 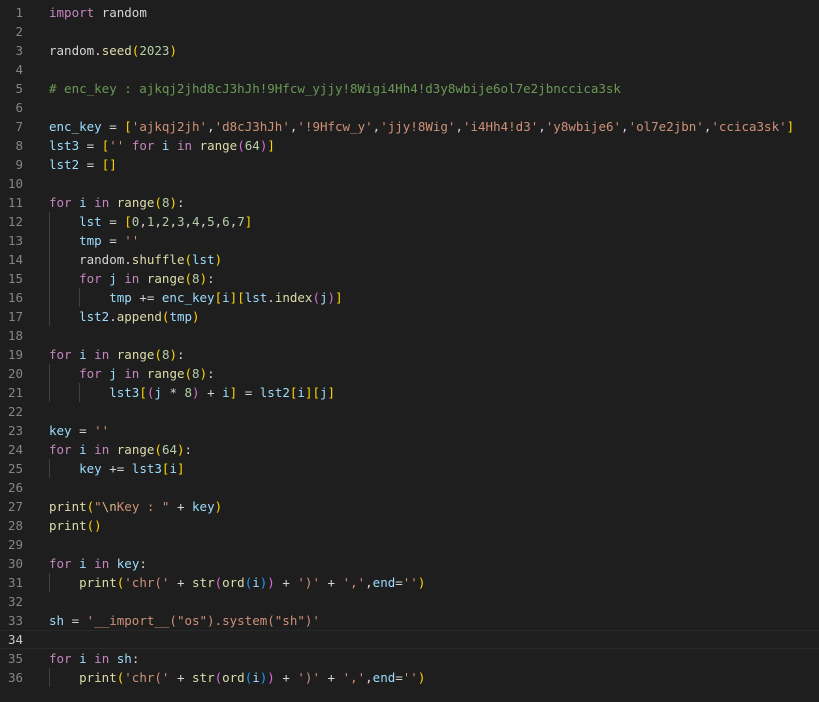 What do you see at coordinates (335, 126) in the screenshot?
I see `code-token: '!9Hfcw_y'` at bounding box center [335, 126].